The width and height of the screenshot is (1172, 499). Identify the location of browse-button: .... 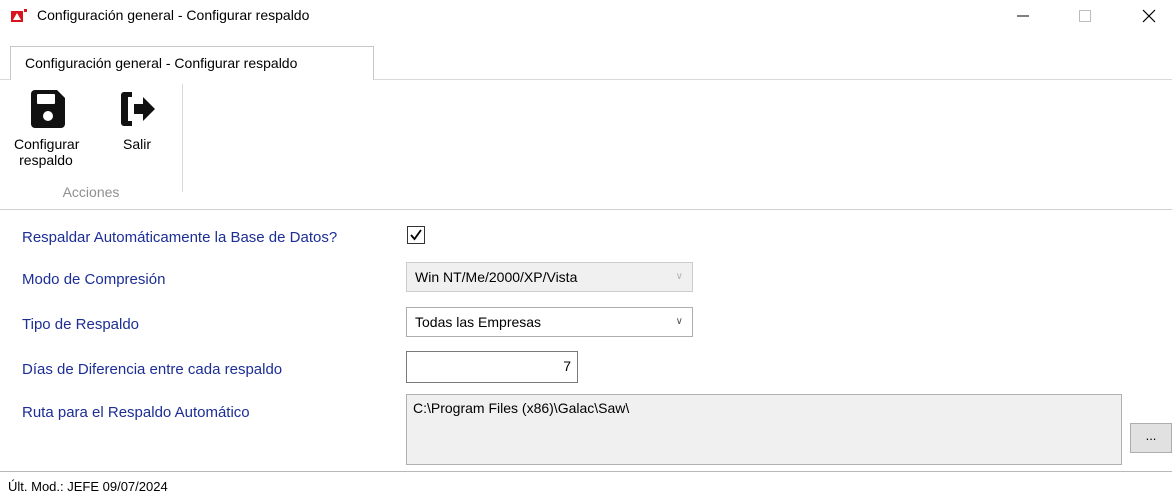
(1151, 438).